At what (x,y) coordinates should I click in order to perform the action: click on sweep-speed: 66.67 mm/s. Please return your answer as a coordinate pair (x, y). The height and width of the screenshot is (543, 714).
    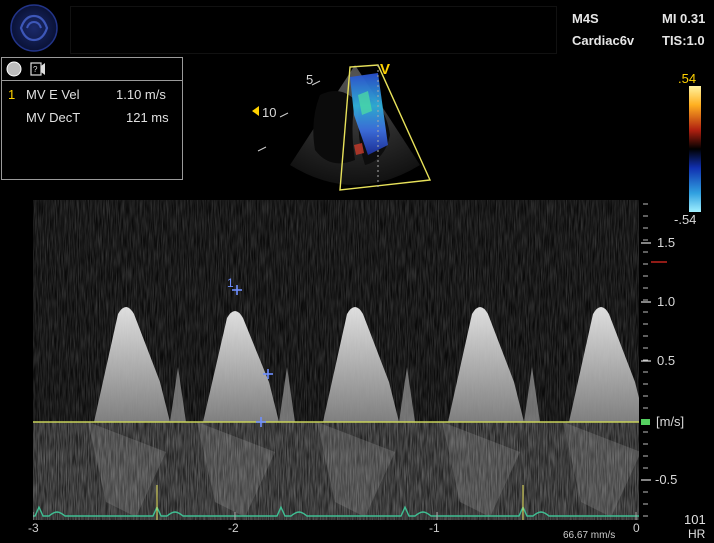
    Looking at the image, I should click on (589, 535).